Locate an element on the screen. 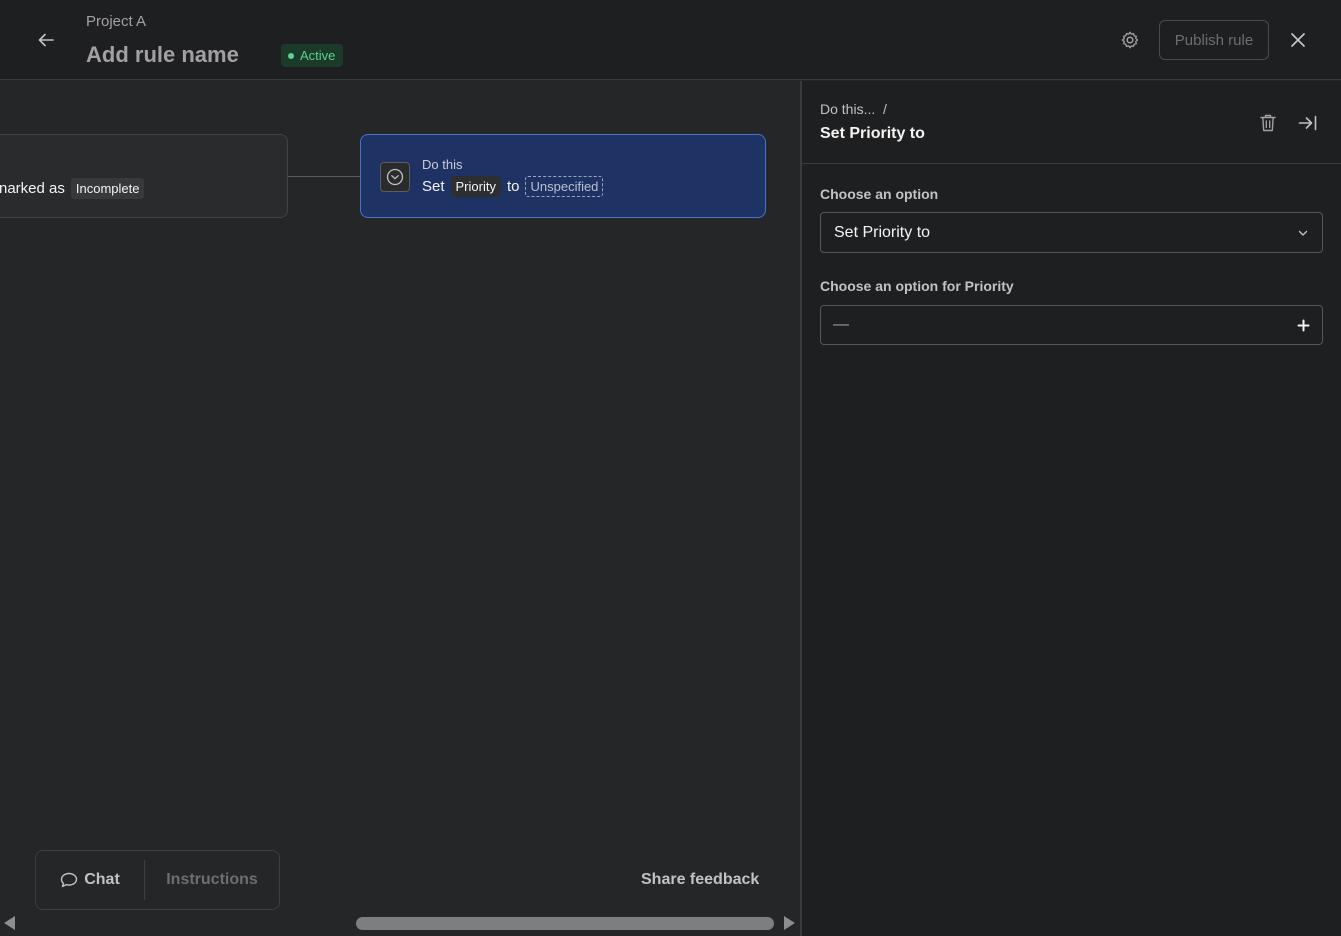 The height and width of the screenshot is (936, 1341). publish-rule-button: Publish rule is located at coordinates (1214, 40).